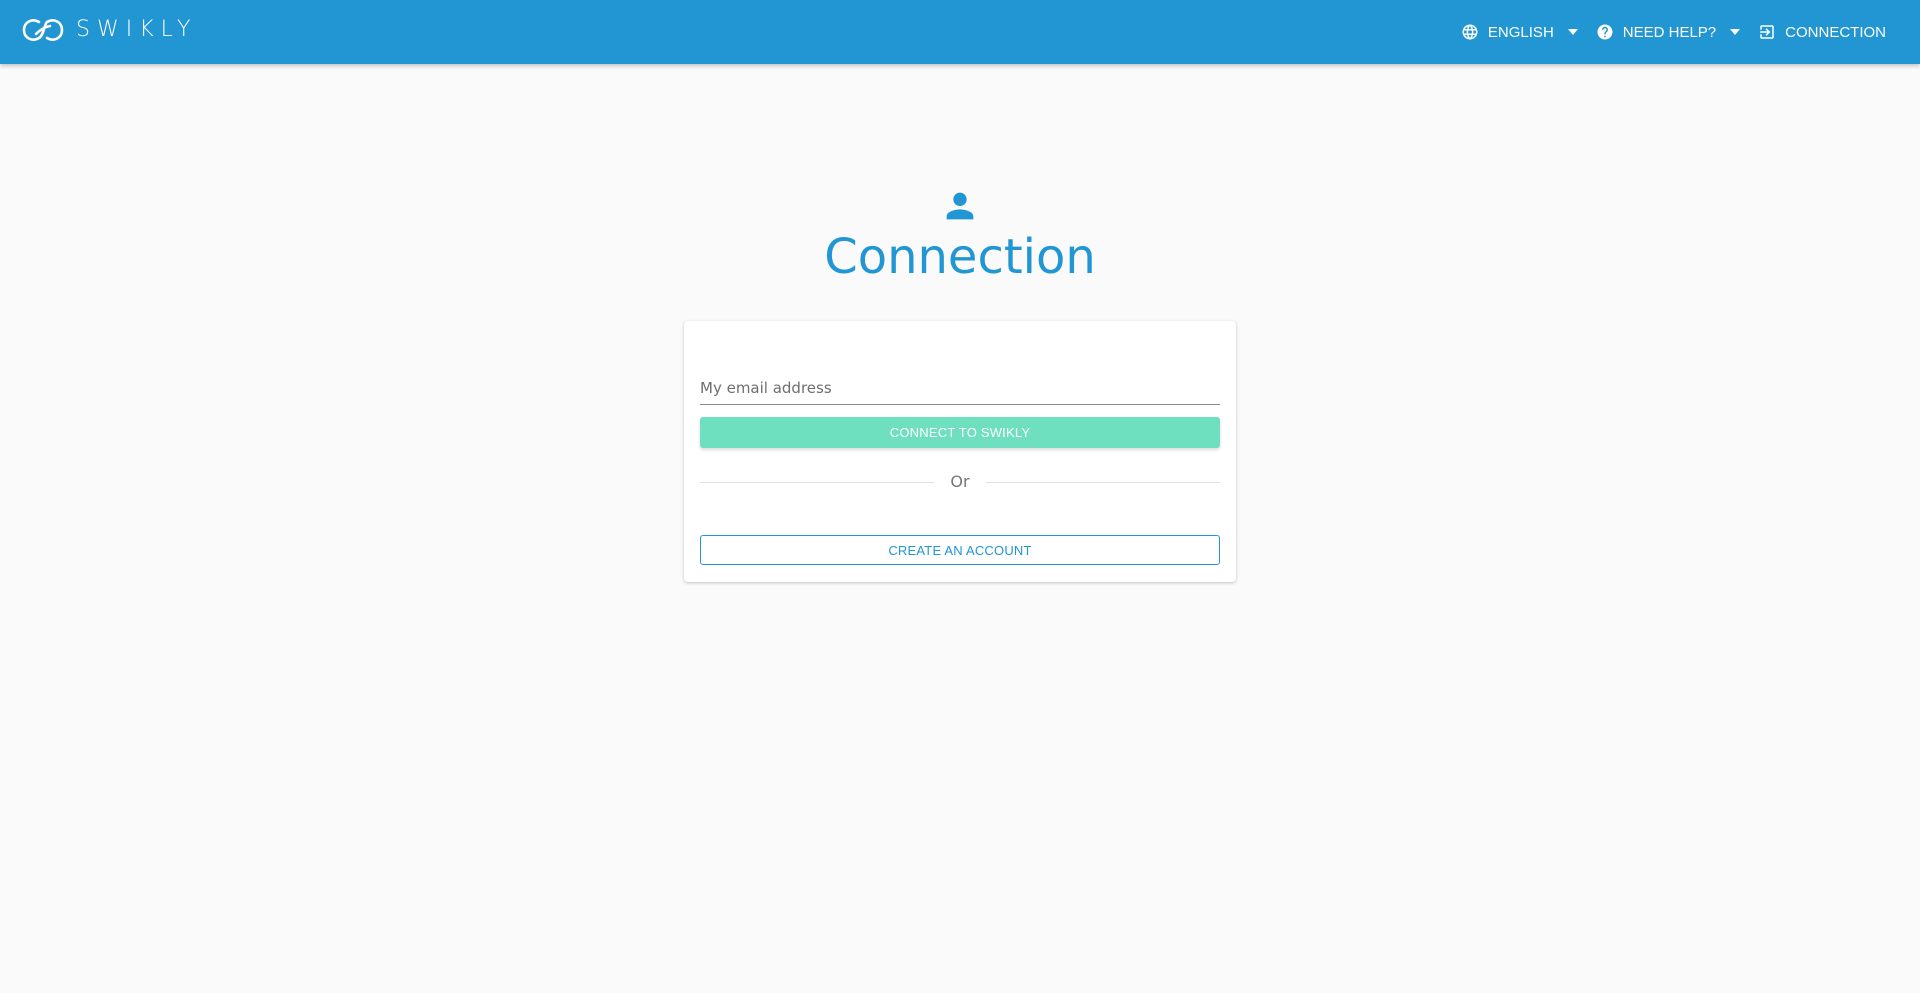  Describe the element at coordinates (1103, 482) in the screenshot. I see `divider-line-right` at that location.